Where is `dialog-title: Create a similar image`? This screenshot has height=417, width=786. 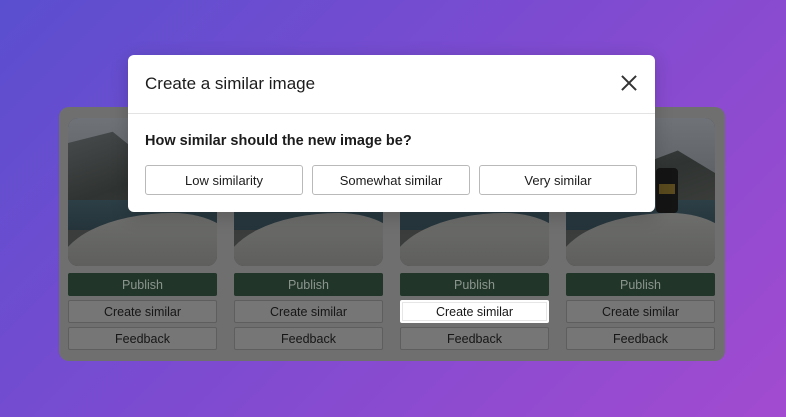 dialog-title: Create a similar image is located at coordinates (230, 83).